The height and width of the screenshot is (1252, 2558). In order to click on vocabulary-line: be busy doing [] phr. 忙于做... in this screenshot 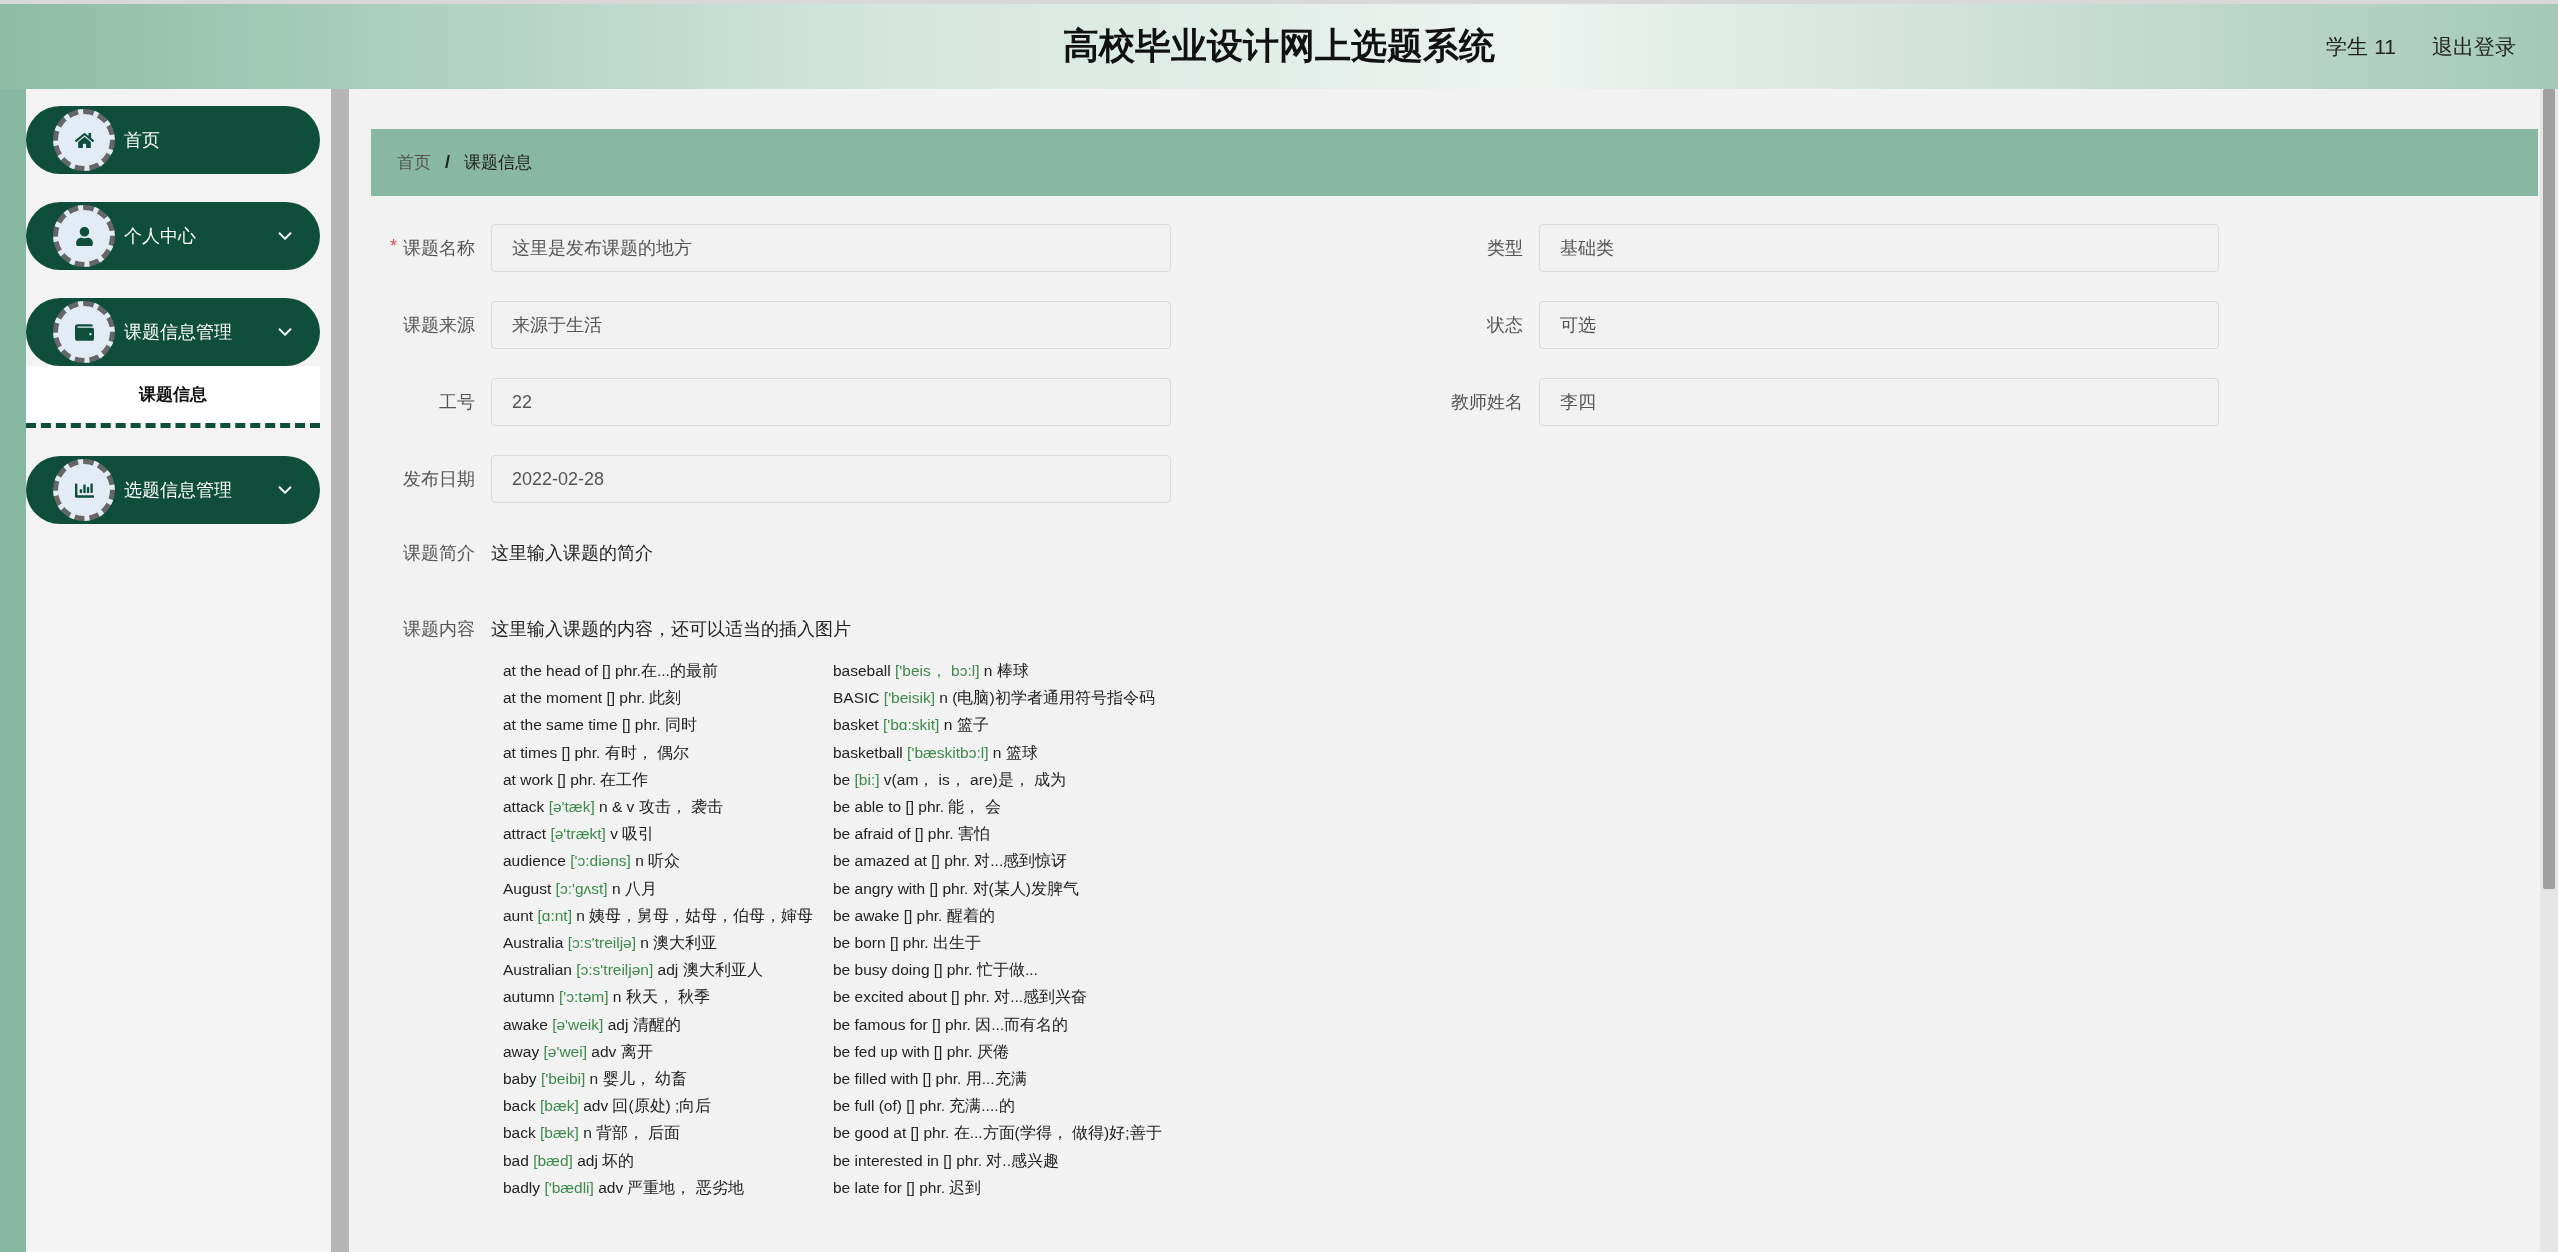, I will do `click(936, 970)`.